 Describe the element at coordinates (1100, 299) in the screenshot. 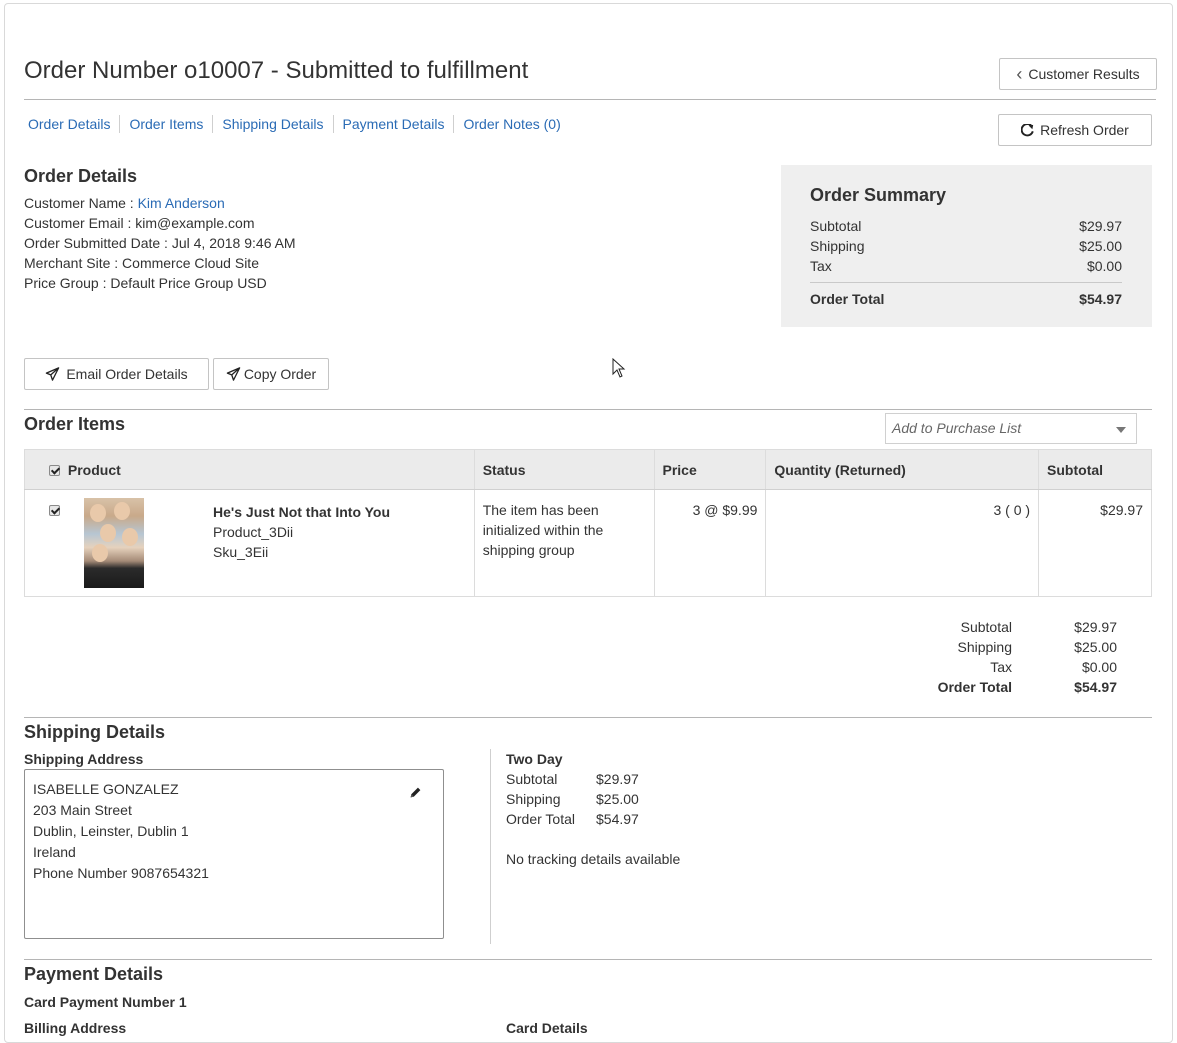

I see `summary-total-value: $54.97` at that location.